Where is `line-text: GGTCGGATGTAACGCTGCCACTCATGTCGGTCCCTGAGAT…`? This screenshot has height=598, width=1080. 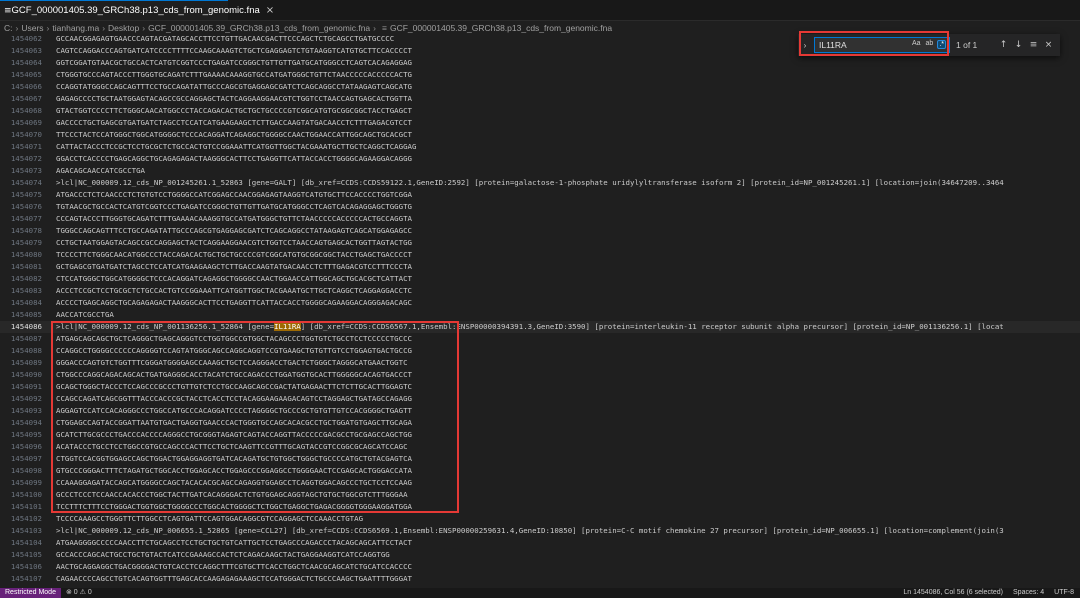
line-text: GGTCGGATGTAACGCTGCCACTCATGTCGGTCCCTGAGAT… is located at coordinates (234, 62).